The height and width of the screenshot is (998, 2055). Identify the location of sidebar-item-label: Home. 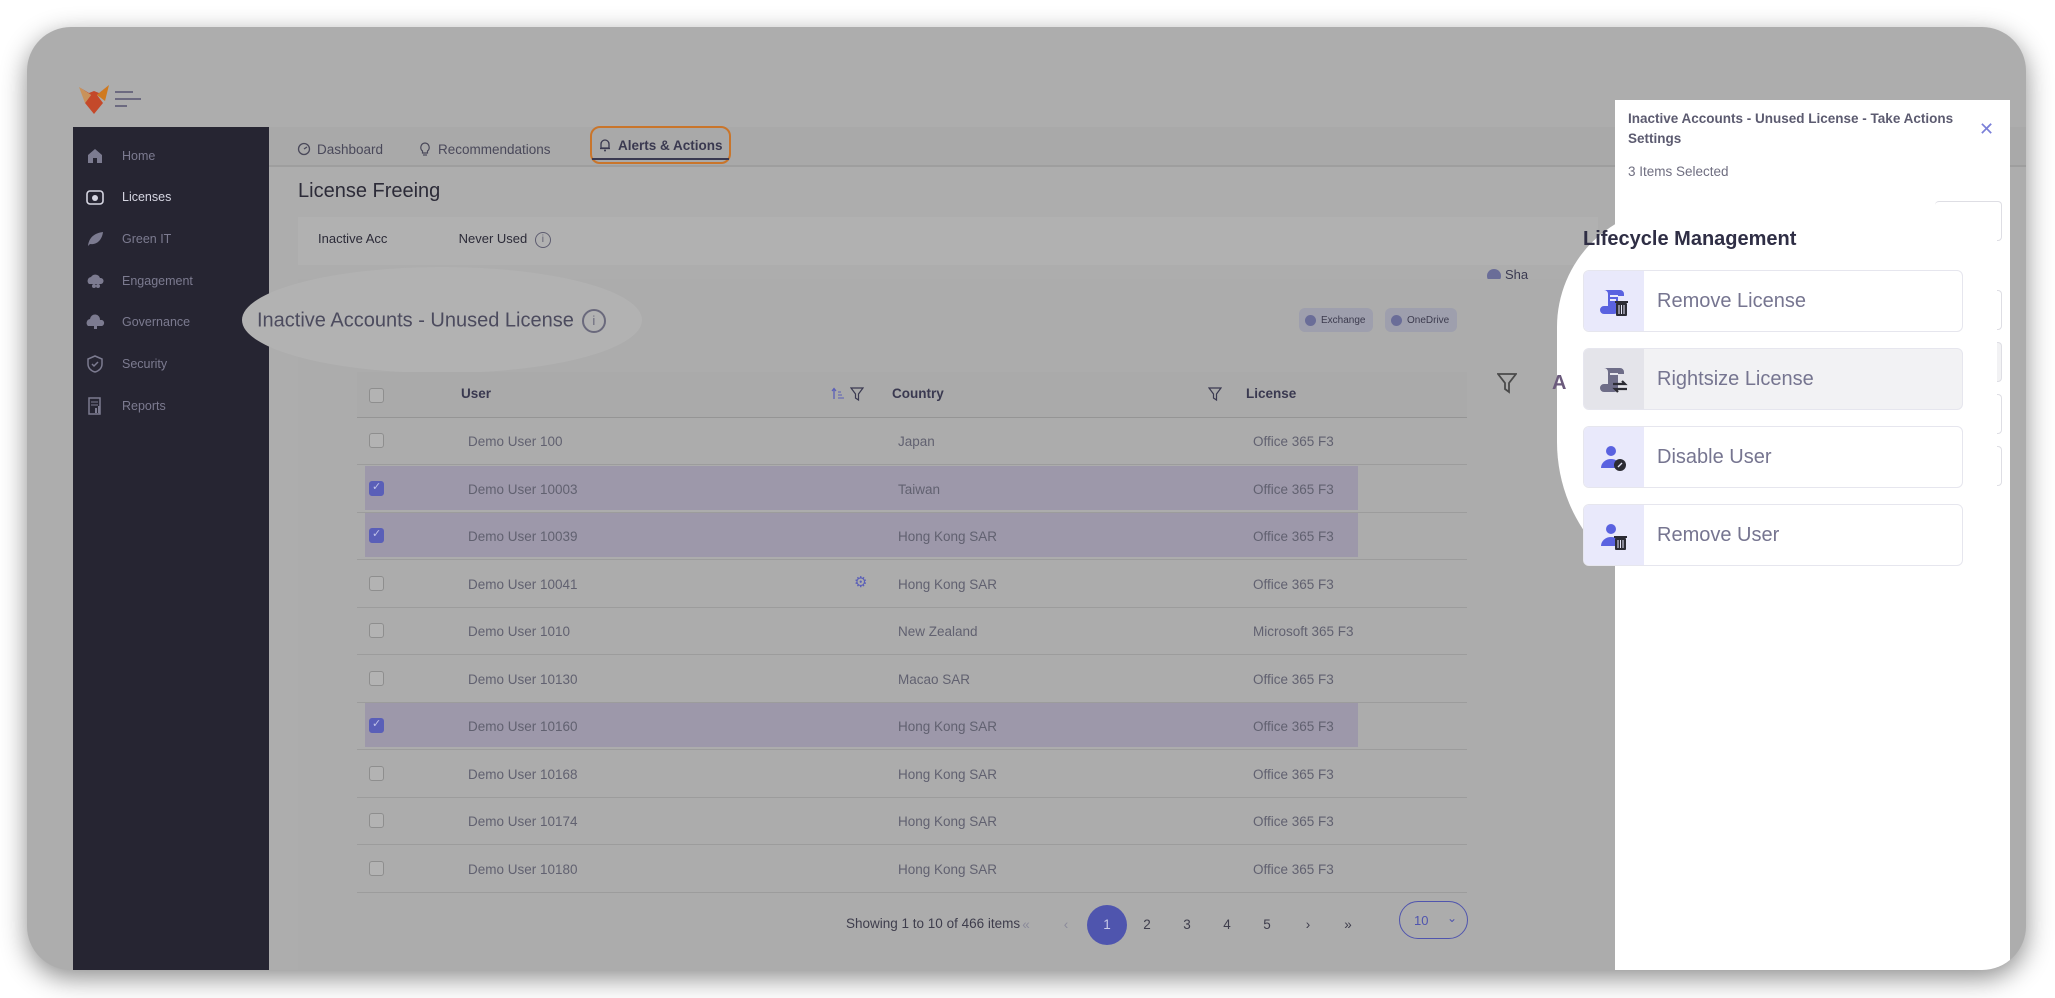
(139, 156).